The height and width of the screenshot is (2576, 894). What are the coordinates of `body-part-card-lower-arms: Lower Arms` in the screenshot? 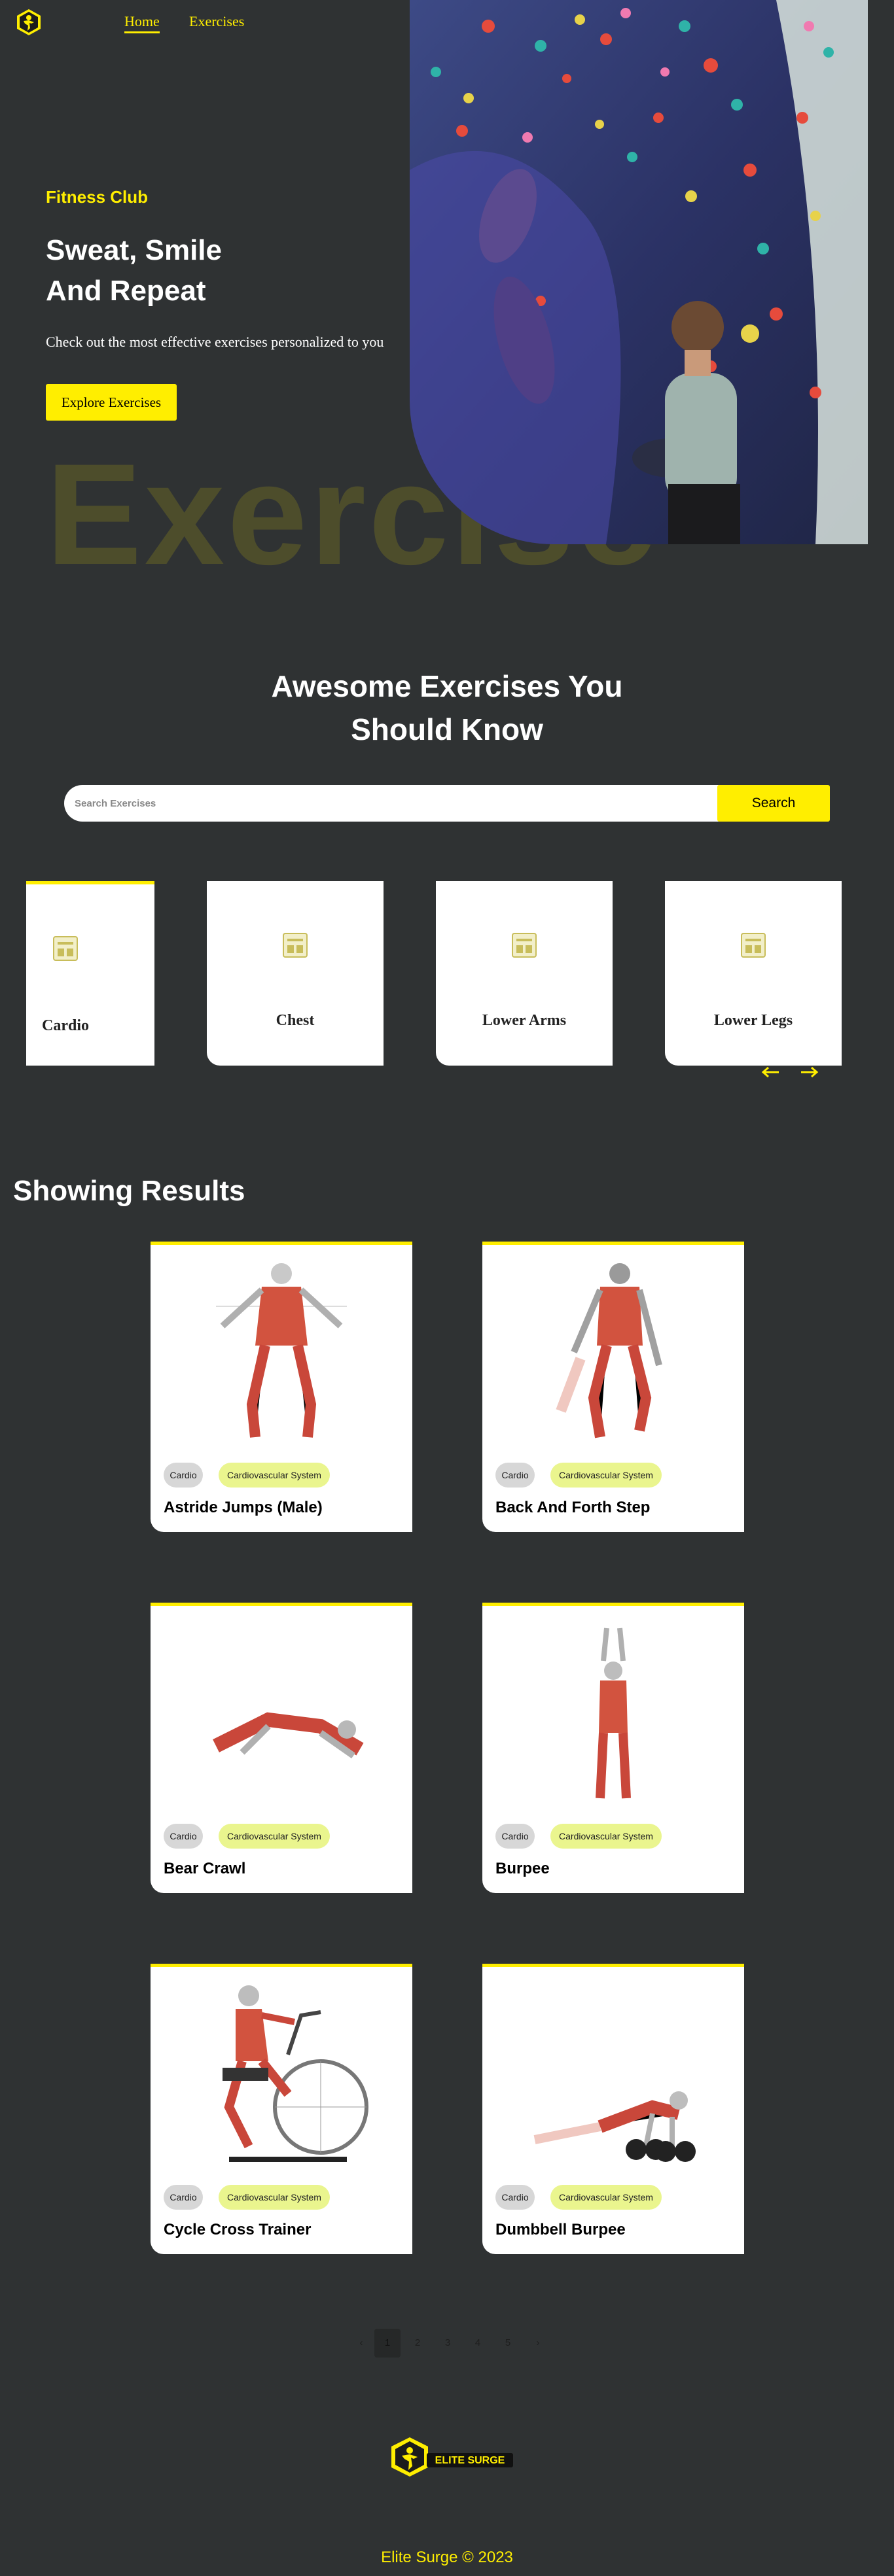 It's located at (524, 973).